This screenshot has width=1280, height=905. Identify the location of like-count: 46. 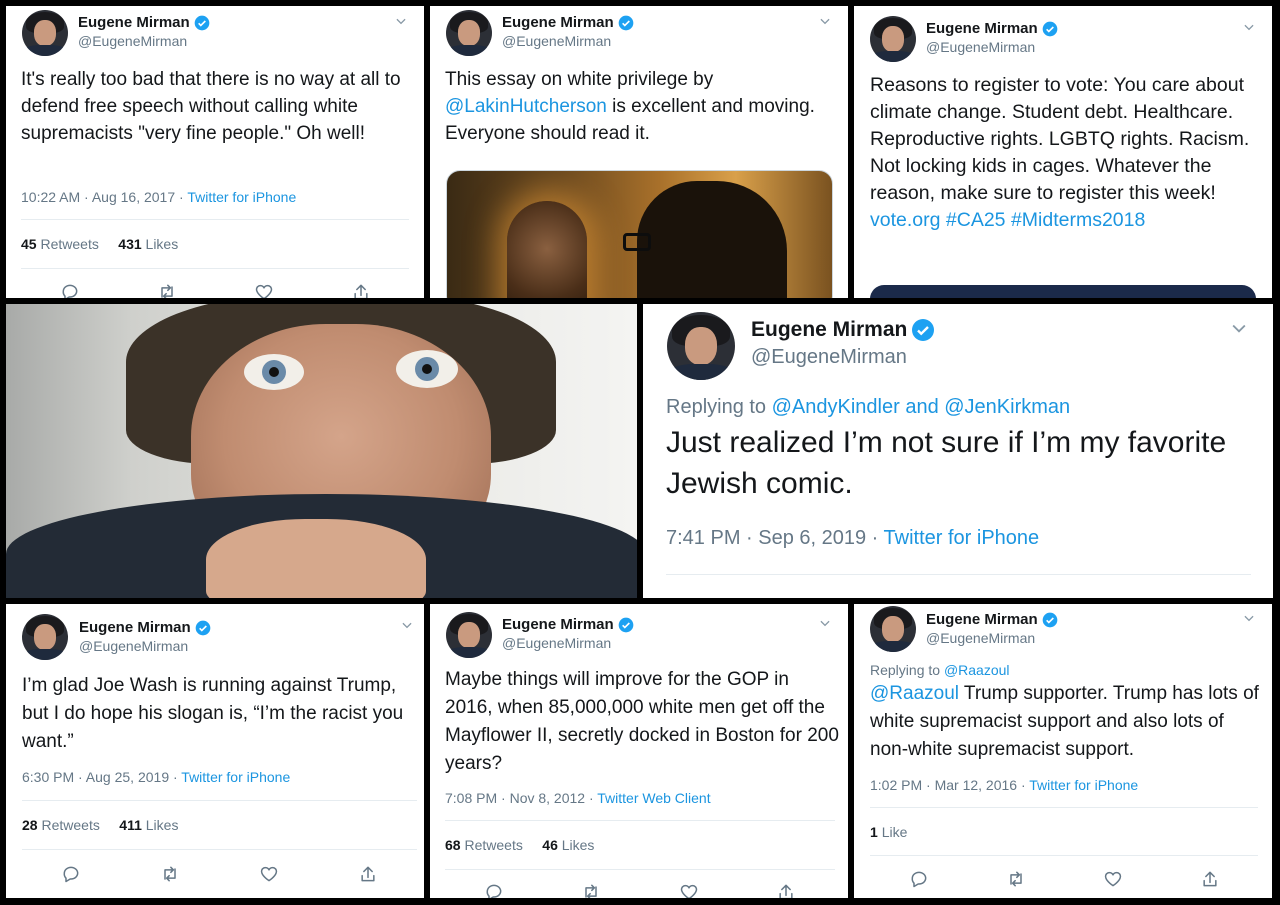
(550, 845).